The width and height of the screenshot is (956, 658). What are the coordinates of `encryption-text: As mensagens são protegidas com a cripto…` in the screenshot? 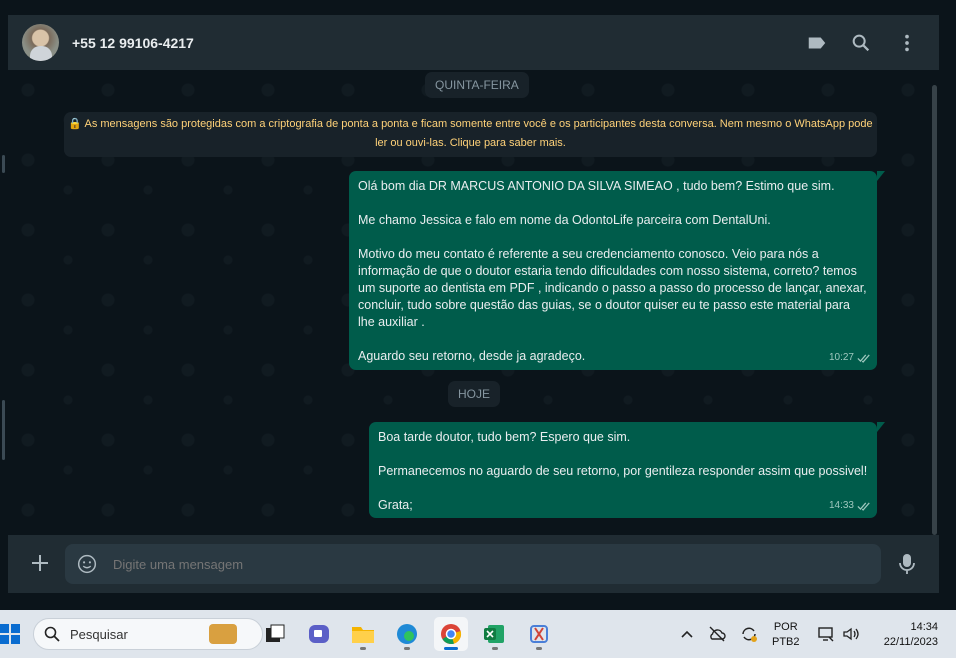 It's located at (478, 133).